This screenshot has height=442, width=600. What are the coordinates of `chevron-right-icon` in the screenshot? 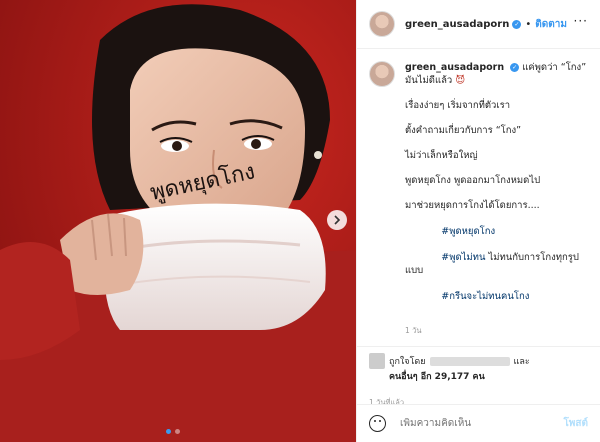 It's located at (337, 220).